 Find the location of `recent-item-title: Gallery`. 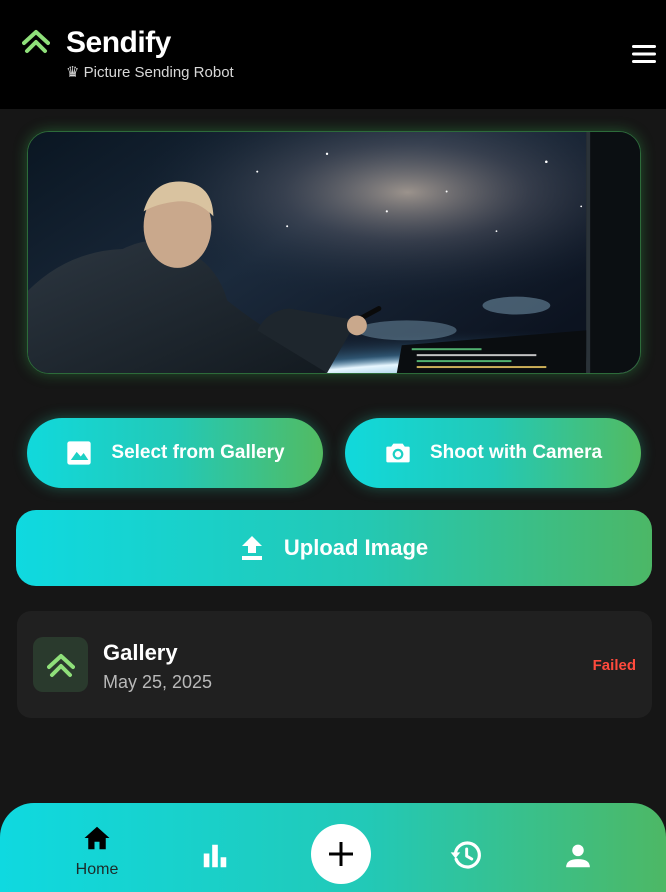

recent-item-title: Gallery is located at coordinates (140, 652).